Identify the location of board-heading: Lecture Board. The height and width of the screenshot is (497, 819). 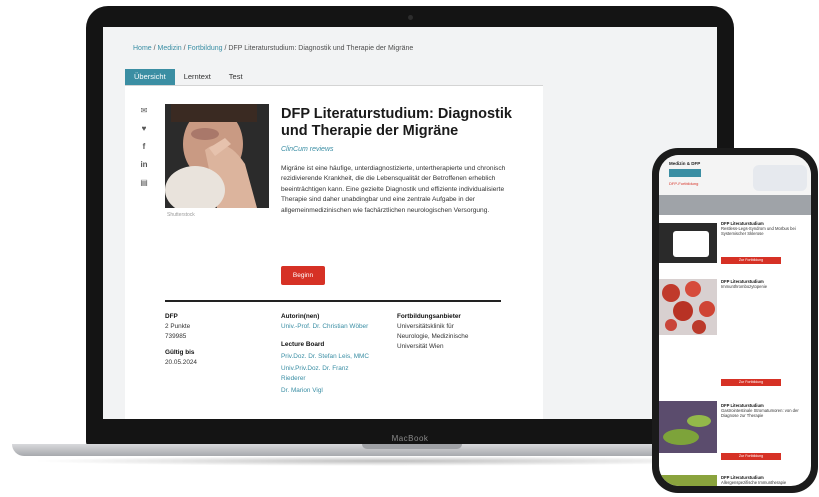
(303, 344).